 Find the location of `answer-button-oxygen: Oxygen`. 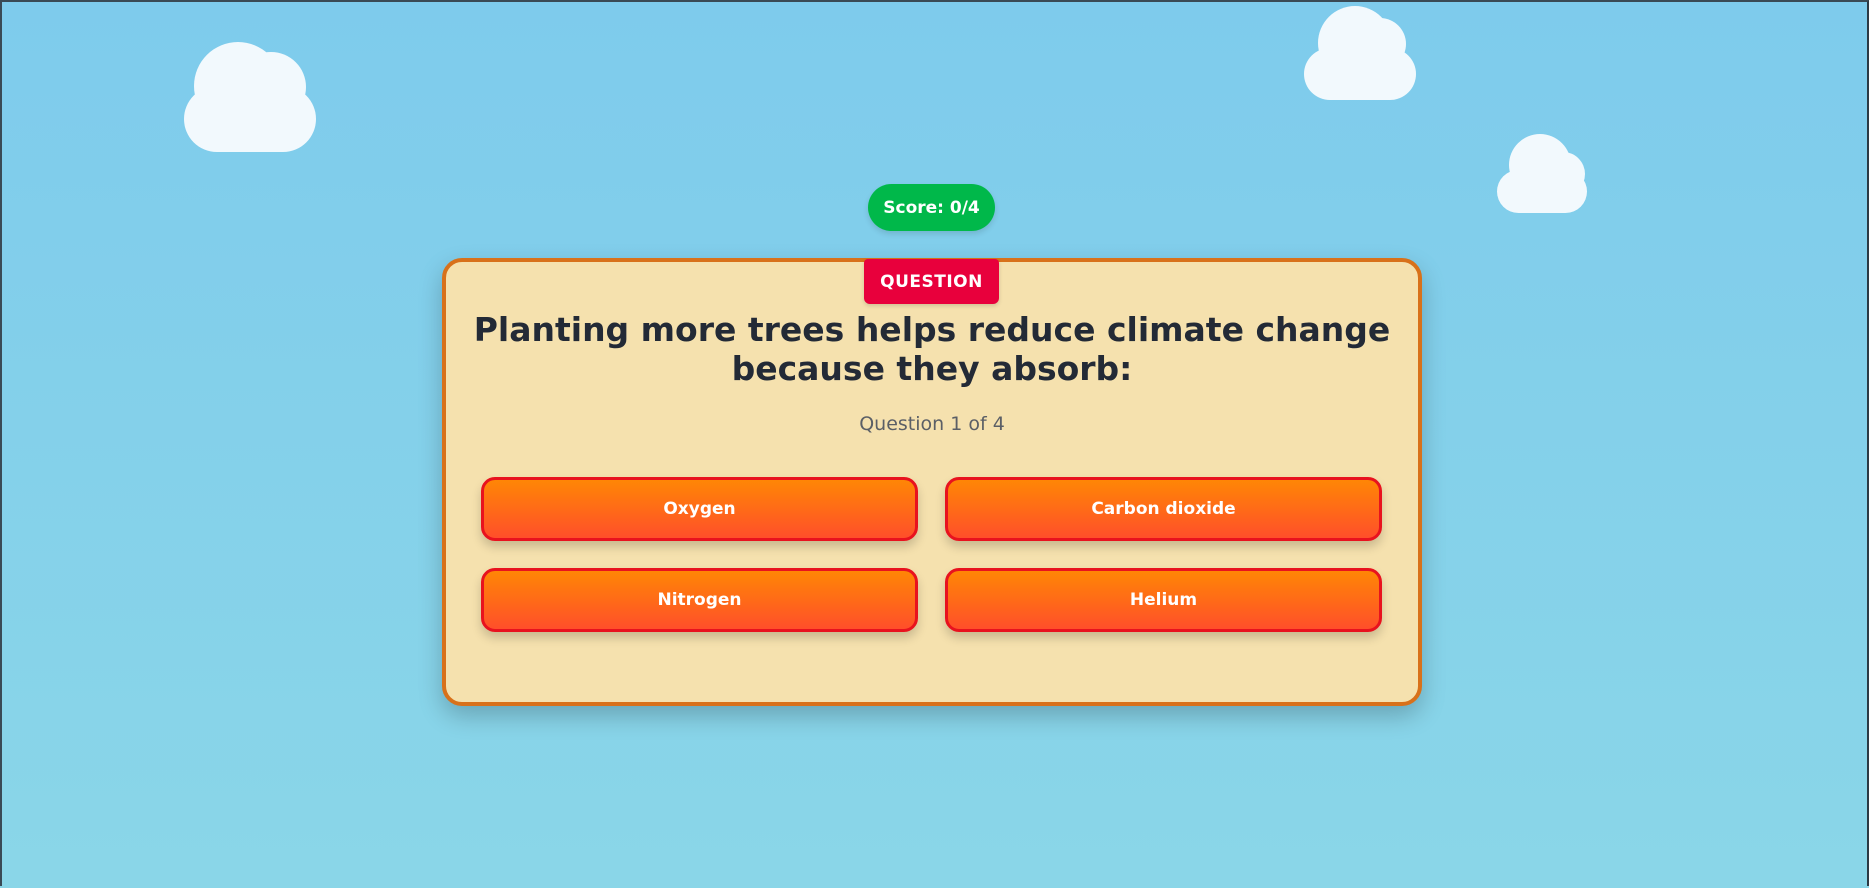

answer-button-oxygen: Oxygen is located at coordinates (699, 509).